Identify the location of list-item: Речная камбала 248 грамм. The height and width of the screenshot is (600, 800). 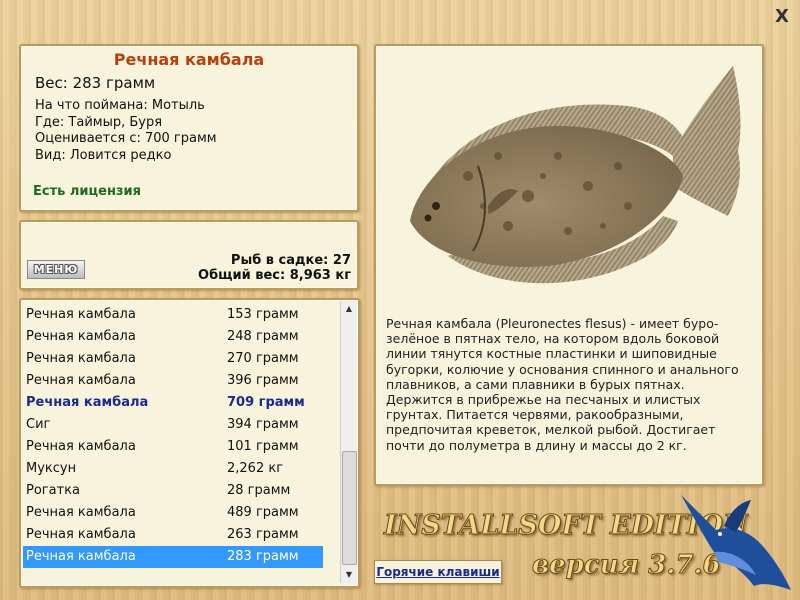
(173, 337).